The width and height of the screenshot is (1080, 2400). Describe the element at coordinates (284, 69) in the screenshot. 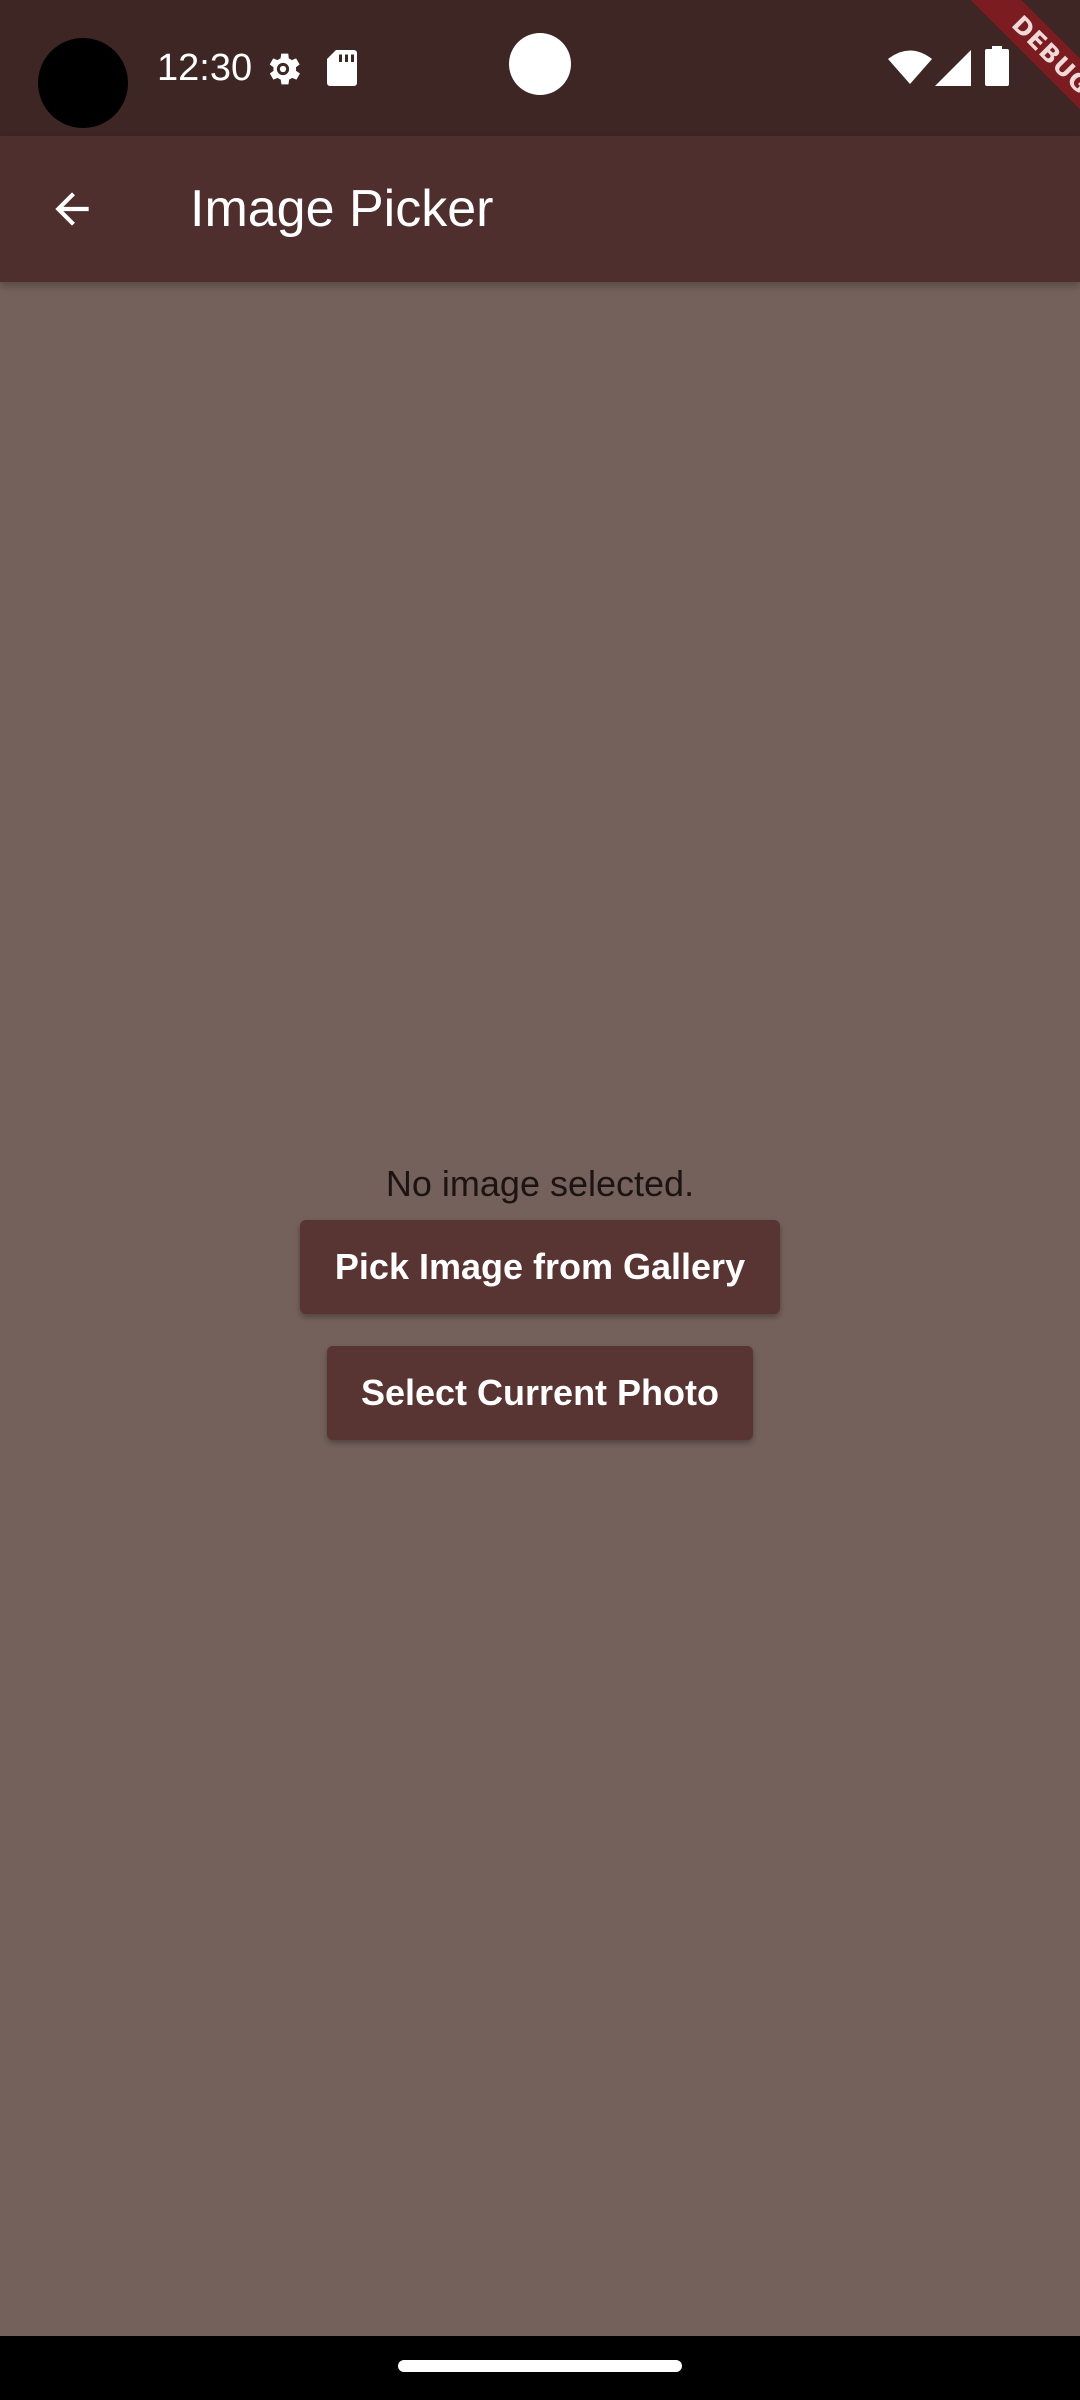

I see `settings-gear-icon` at that location.